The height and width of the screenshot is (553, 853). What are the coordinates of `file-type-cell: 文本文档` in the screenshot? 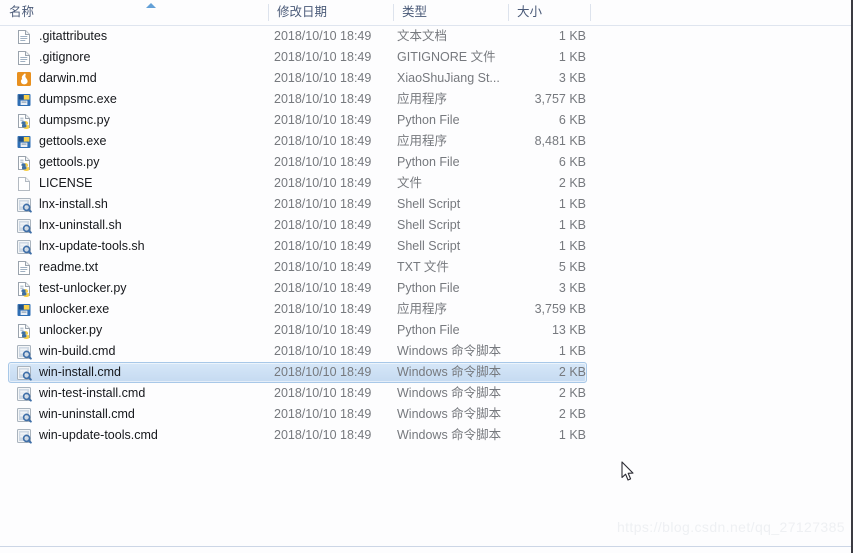 It's located at (422, 36).